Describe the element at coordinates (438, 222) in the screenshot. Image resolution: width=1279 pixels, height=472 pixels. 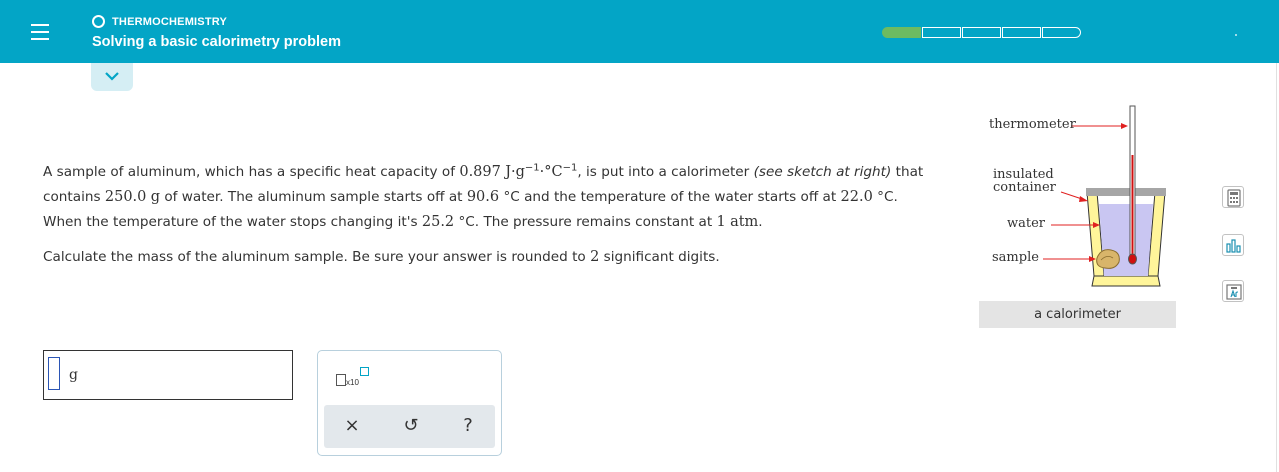
I see `final-temp-value: 25.2` at that location.